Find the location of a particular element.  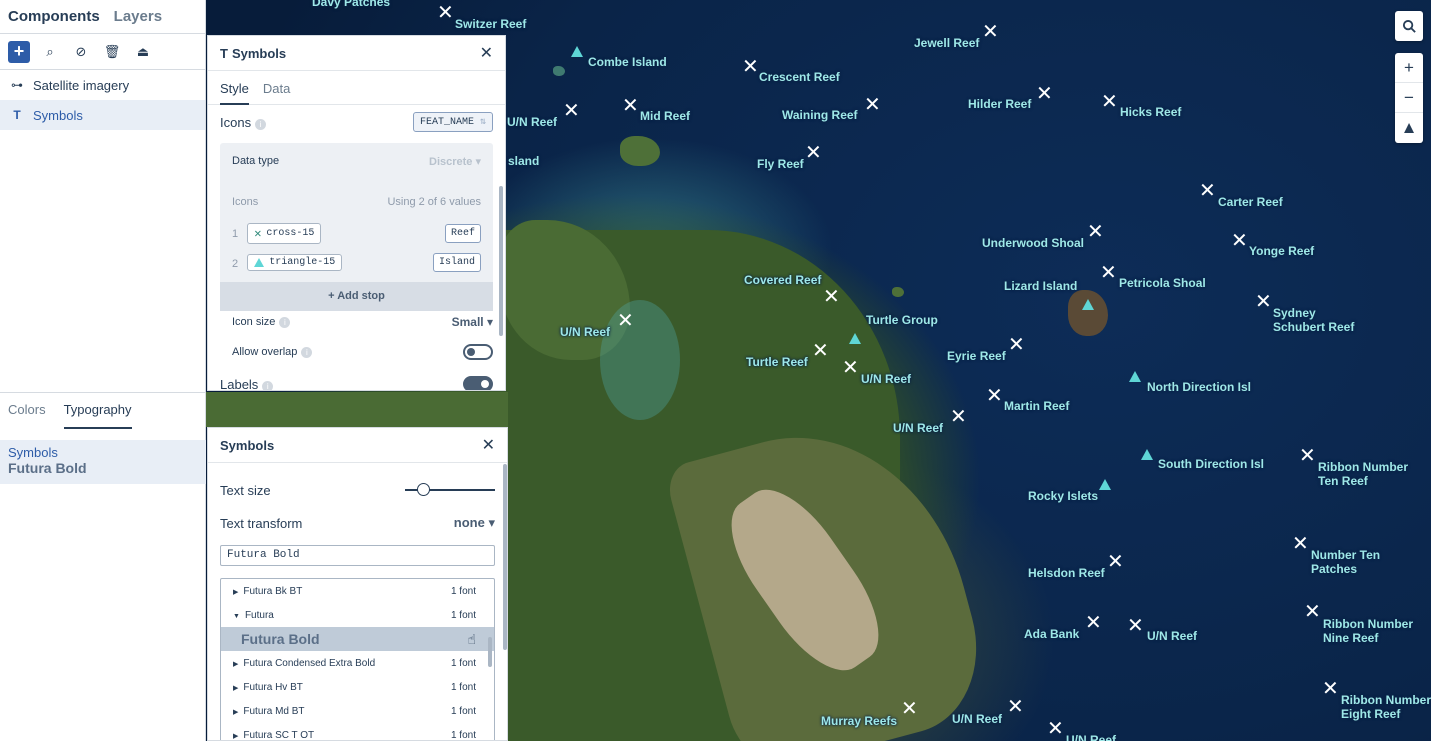

map-label: Patches is located at coordinates (1334, 569).